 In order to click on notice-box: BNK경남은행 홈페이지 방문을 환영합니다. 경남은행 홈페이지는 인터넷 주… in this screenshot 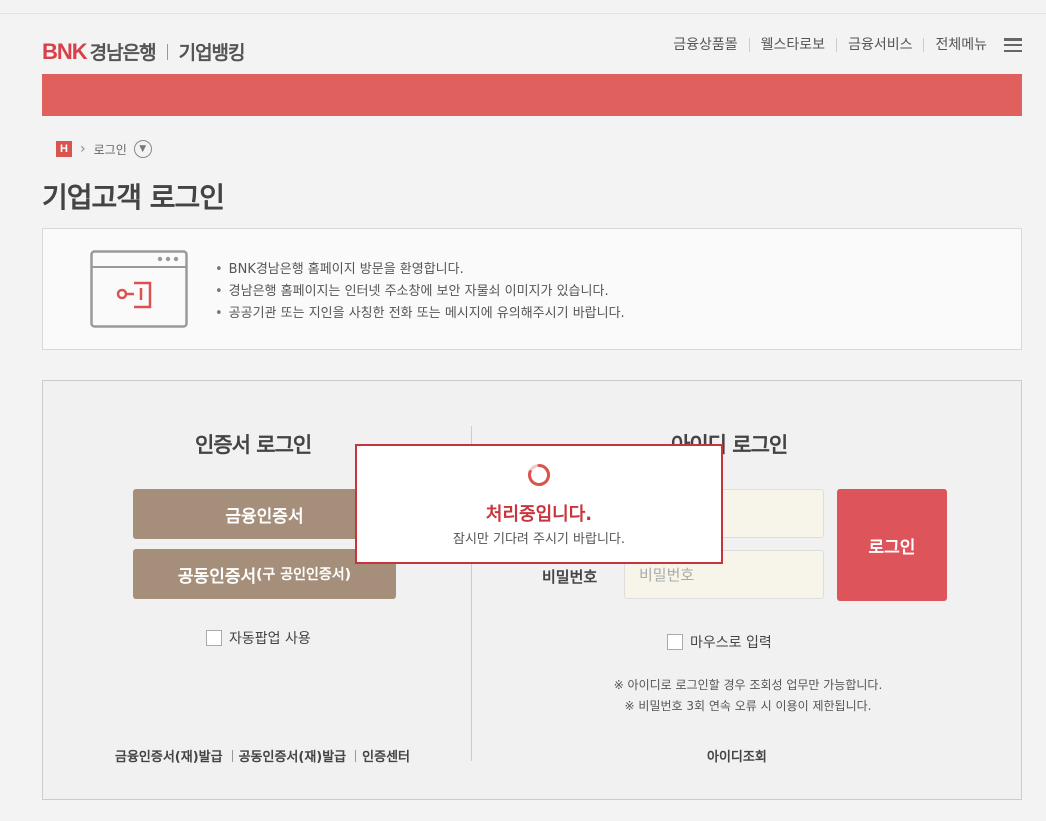, I will do `click(532, 289)`.